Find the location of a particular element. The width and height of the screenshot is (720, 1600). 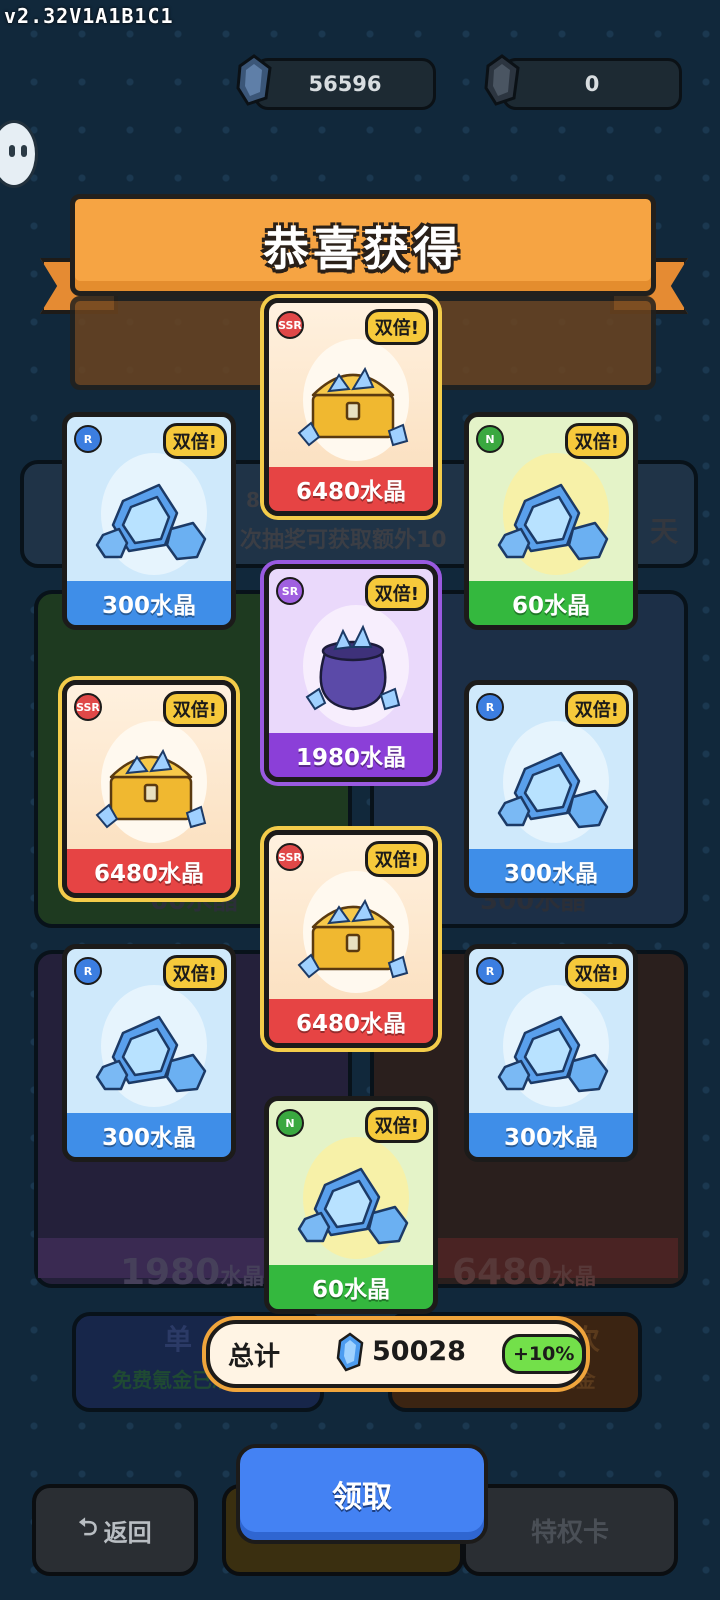

total-label: 总计 is located at coordinates (254, 1357).